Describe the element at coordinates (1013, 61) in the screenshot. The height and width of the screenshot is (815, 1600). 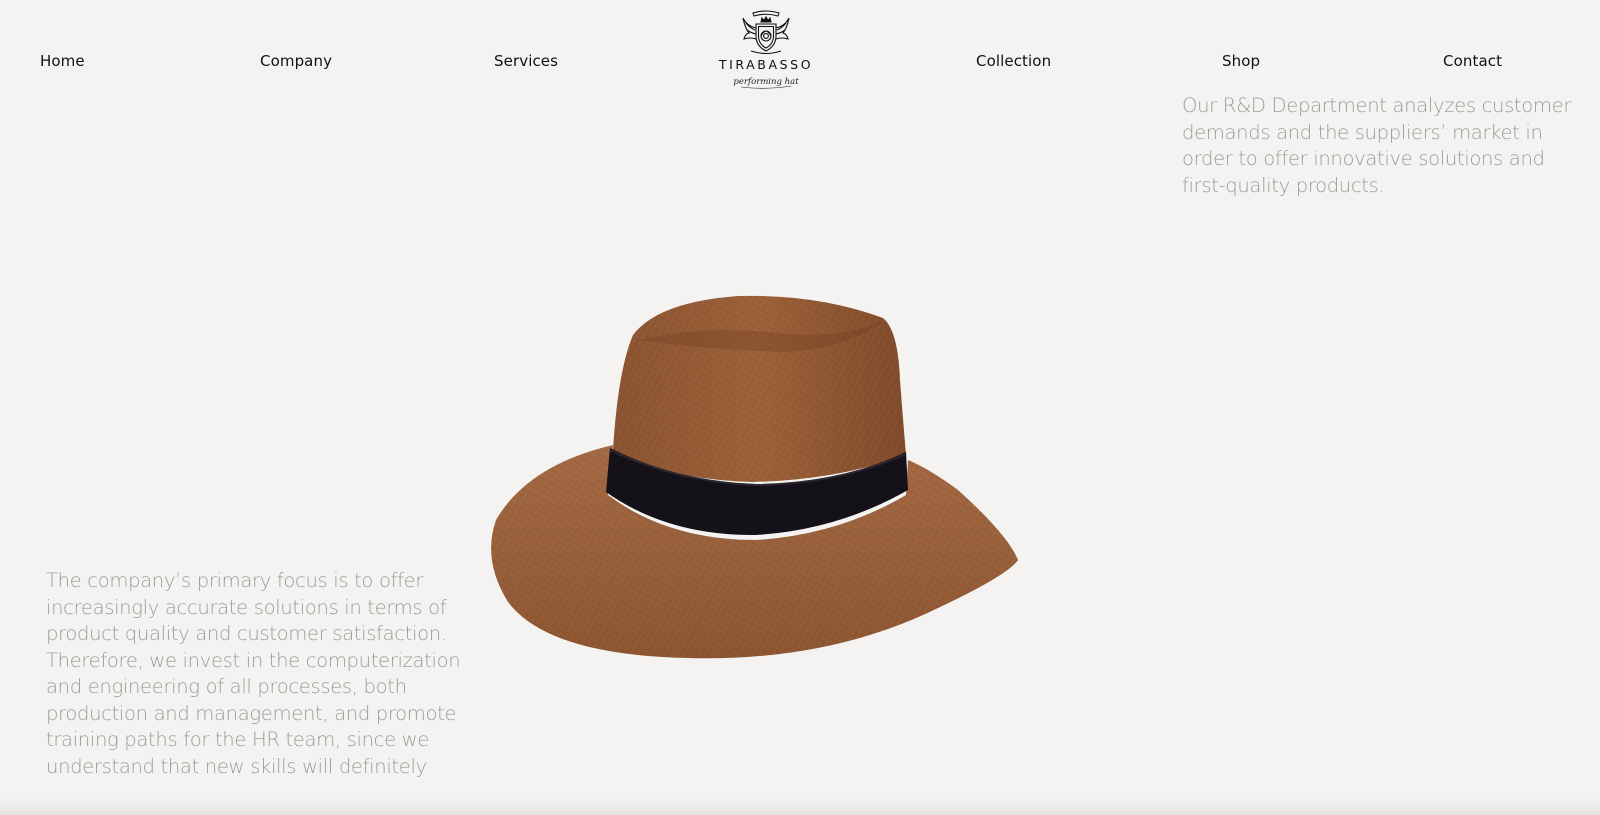
I see `nav-collection-link: Collection` at that location.